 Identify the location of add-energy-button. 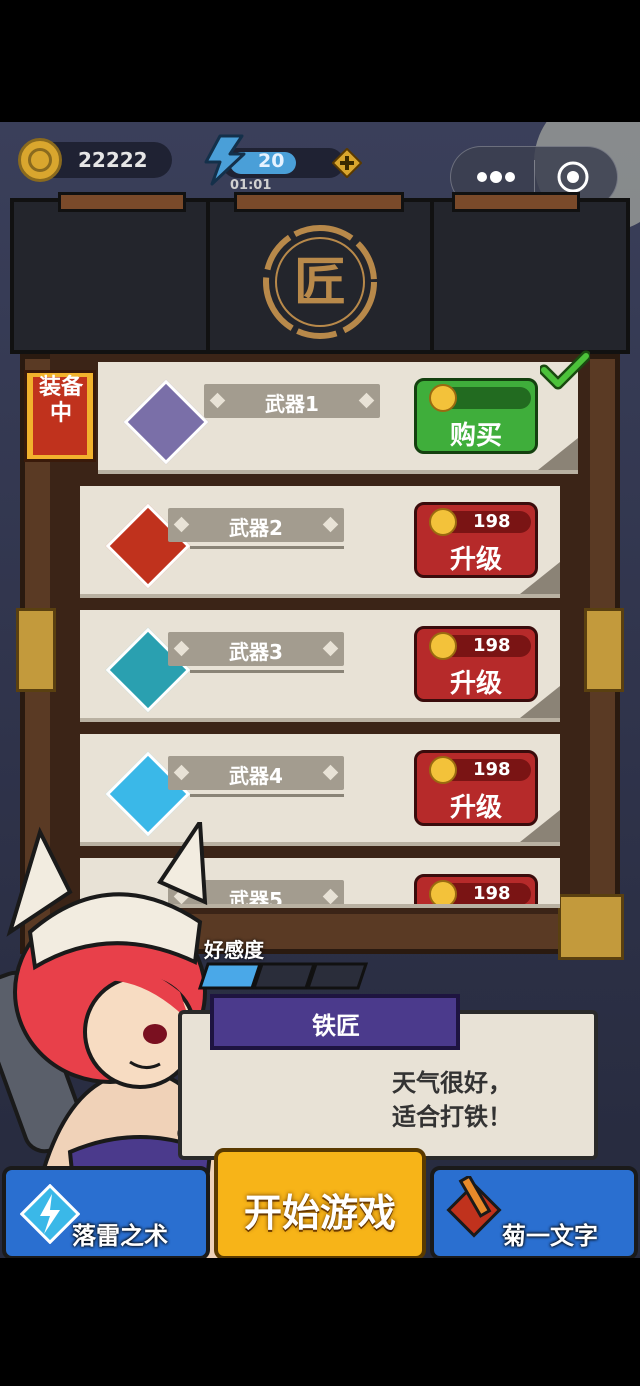
(347, 163).